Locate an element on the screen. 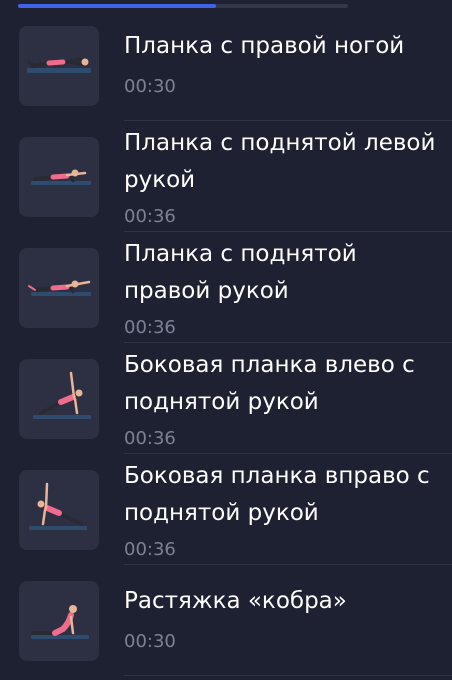  workout-progress-bar is located at coordinates (183, 6).